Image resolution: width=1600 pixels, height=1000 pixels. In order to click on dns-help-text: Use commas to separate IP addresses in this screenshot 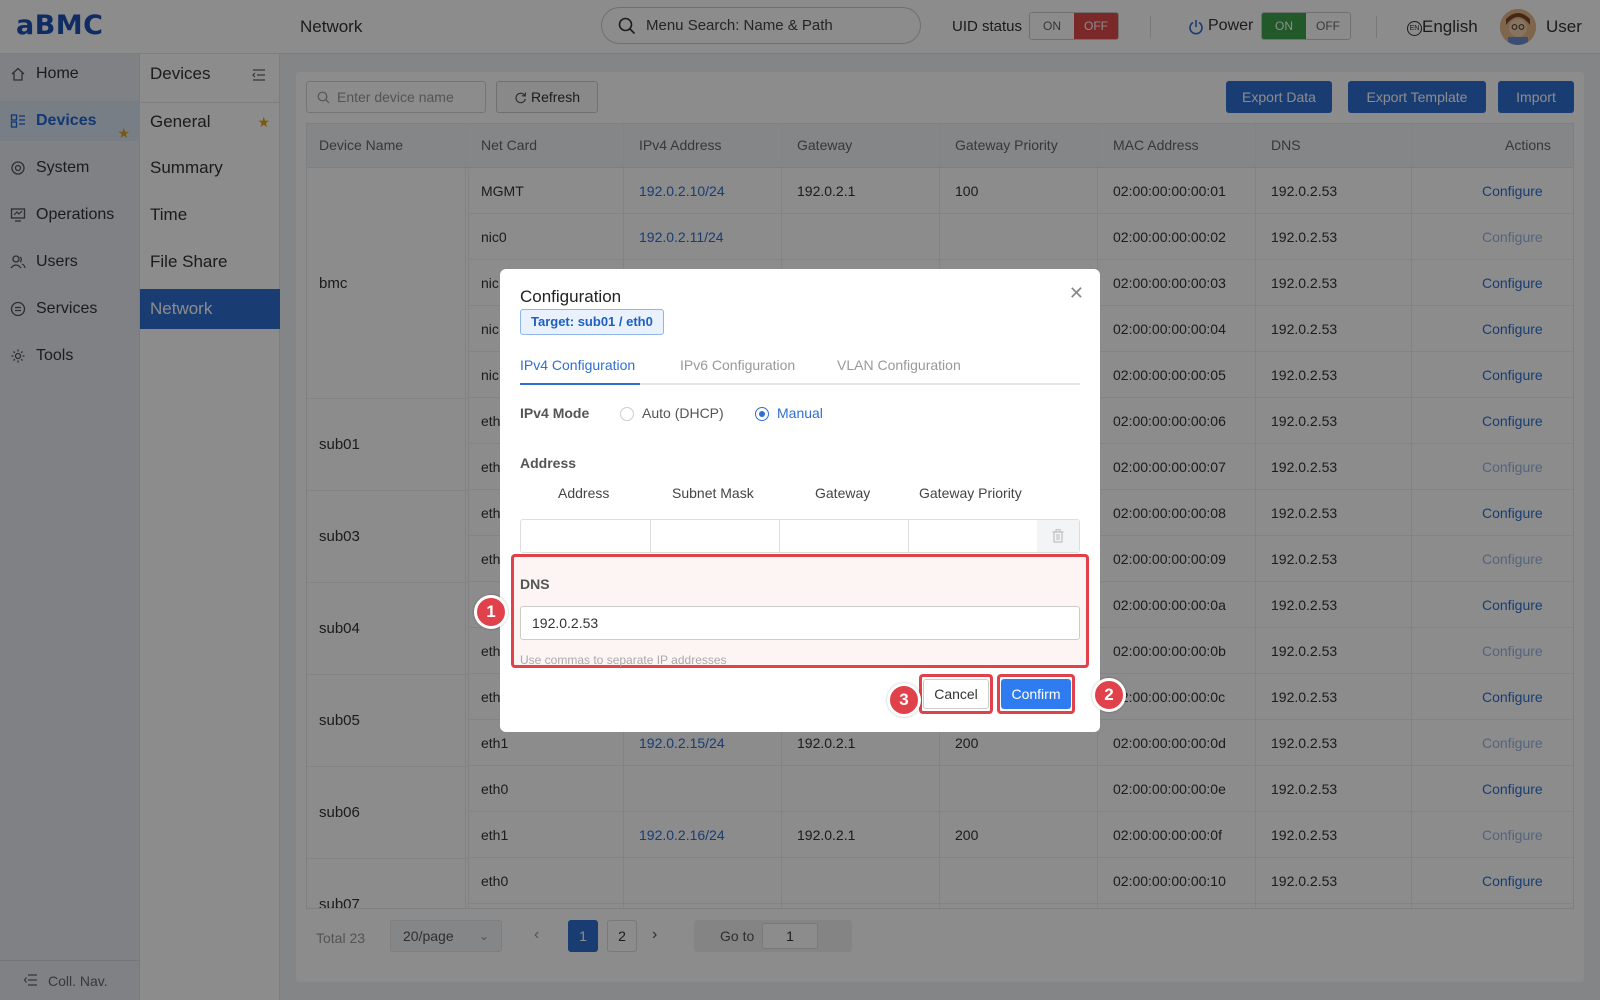, I will do `click(623, 660)`.